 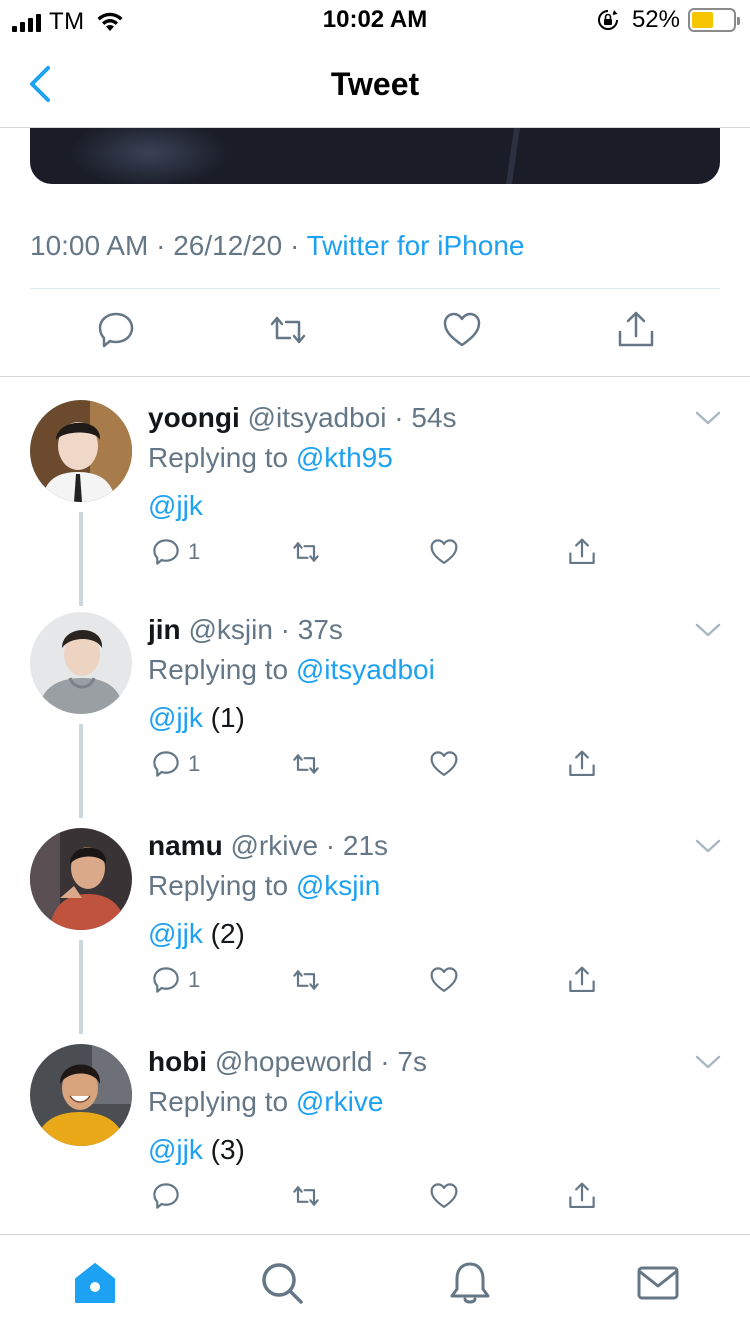 I want to click on timestamp: 21s, so click(x=365, y=845).